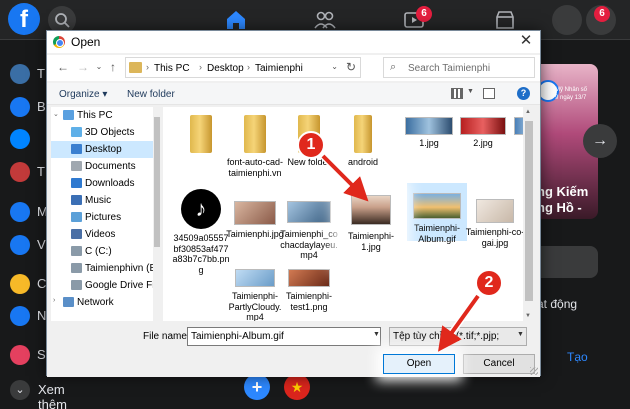  Describe the element at coordinates (106, 302) in the screenshot. I see `nav-item-network: › Network` at that location.